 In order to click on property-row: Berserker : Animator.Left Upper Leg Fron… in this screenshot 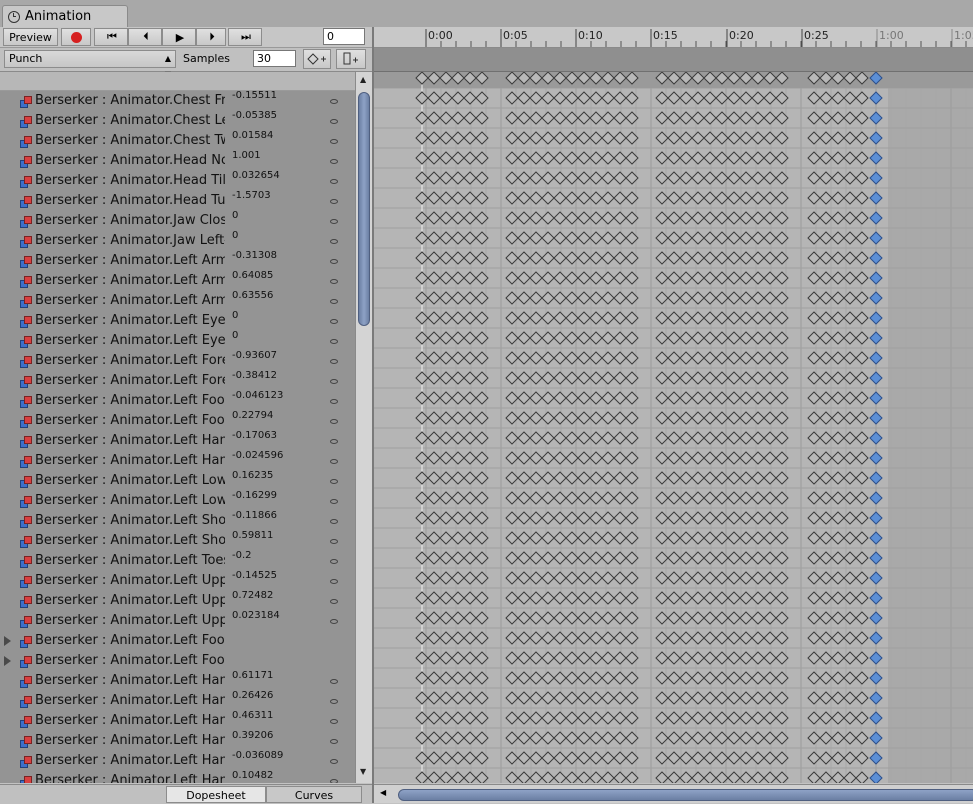, I will do `click(177, 580)`.